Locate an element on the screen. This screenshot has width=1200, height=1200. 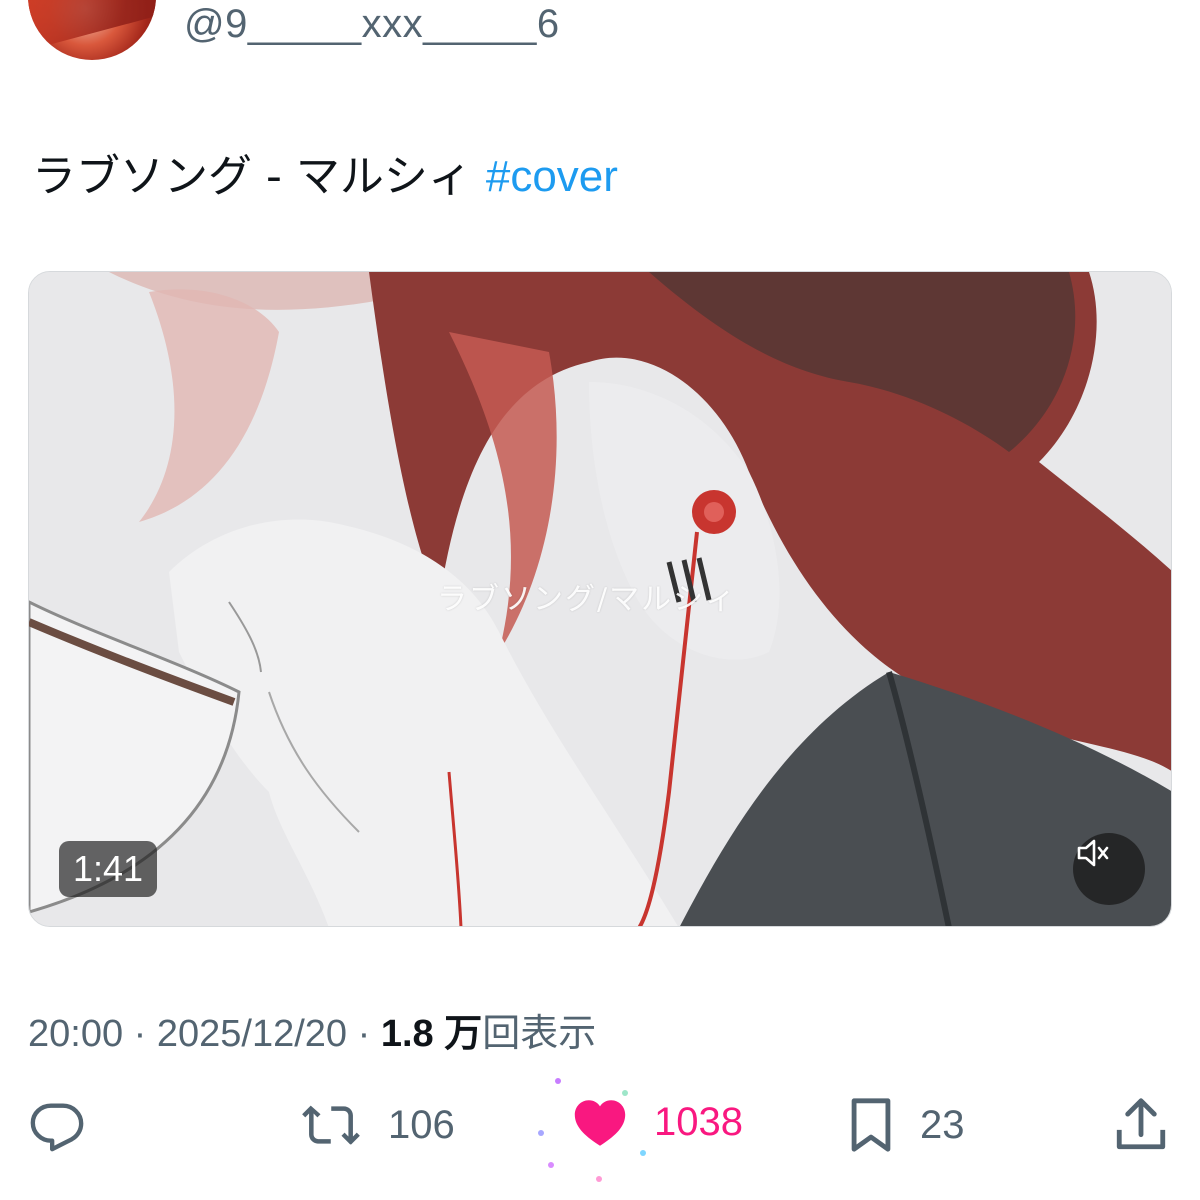
mute-button is located at coordinates (1109, 869).